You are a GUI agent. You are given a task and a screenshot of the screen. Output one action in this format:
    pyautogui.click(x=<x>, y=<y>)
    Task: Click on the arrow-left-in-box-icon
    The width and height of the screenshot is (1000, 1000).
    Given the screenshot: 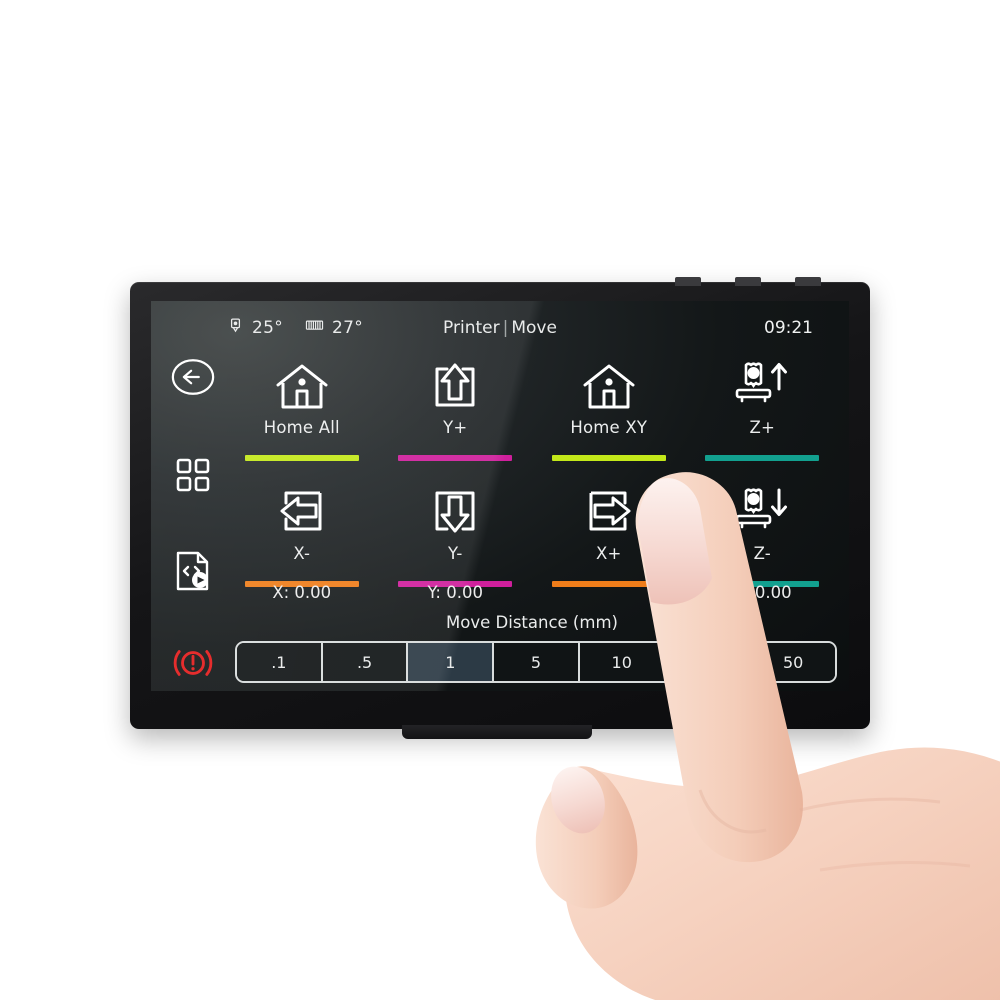 What is the action you would take?
    pyautogui.click(x=302, y=506)
    